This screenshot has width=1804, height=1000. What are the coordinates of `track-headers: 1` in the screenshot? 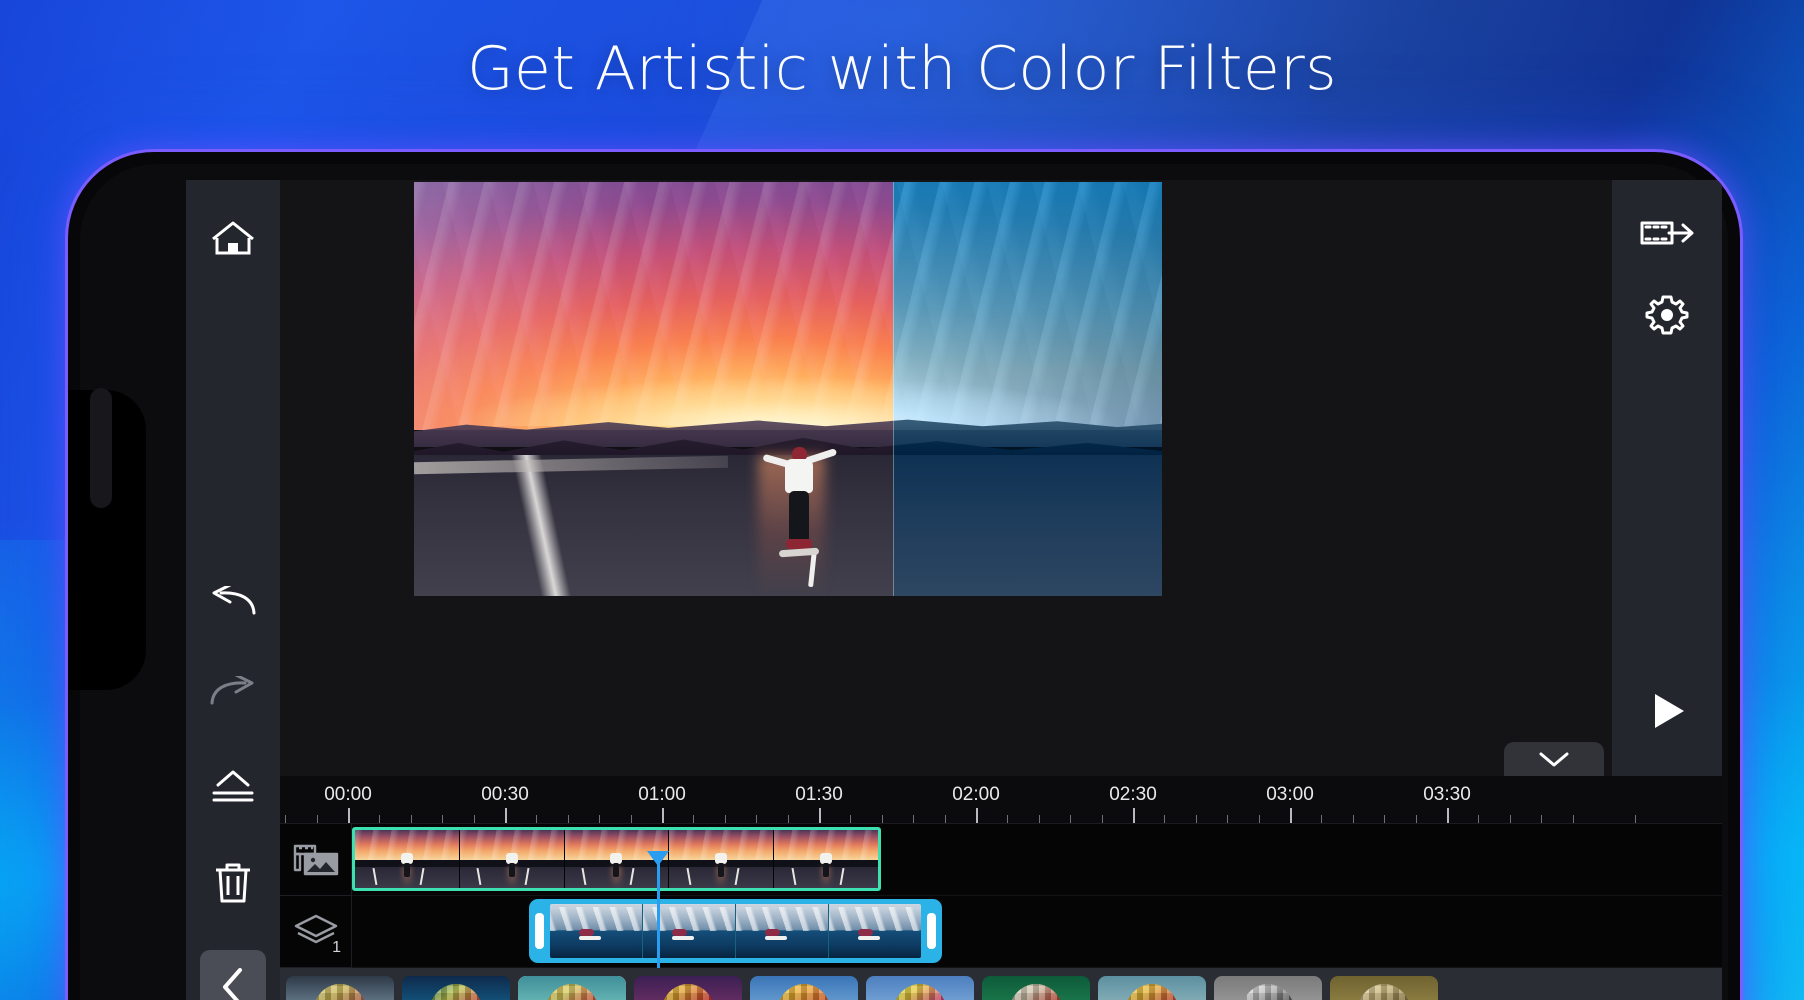 It's located at (316, 896).